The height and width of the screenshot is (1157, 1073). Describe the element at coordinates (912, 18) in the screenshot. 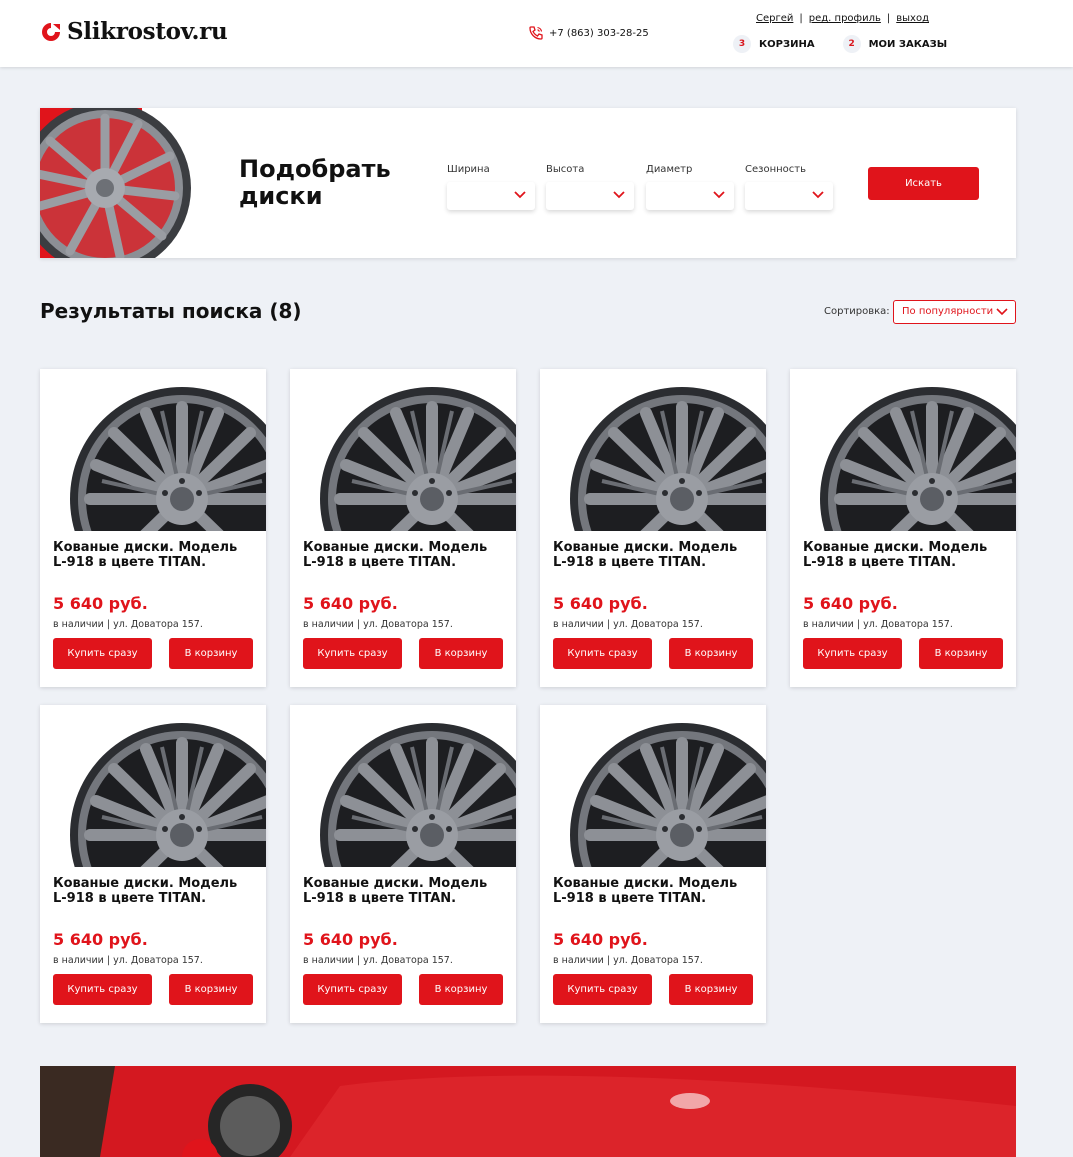

I see `logout-link: выход` at that location.